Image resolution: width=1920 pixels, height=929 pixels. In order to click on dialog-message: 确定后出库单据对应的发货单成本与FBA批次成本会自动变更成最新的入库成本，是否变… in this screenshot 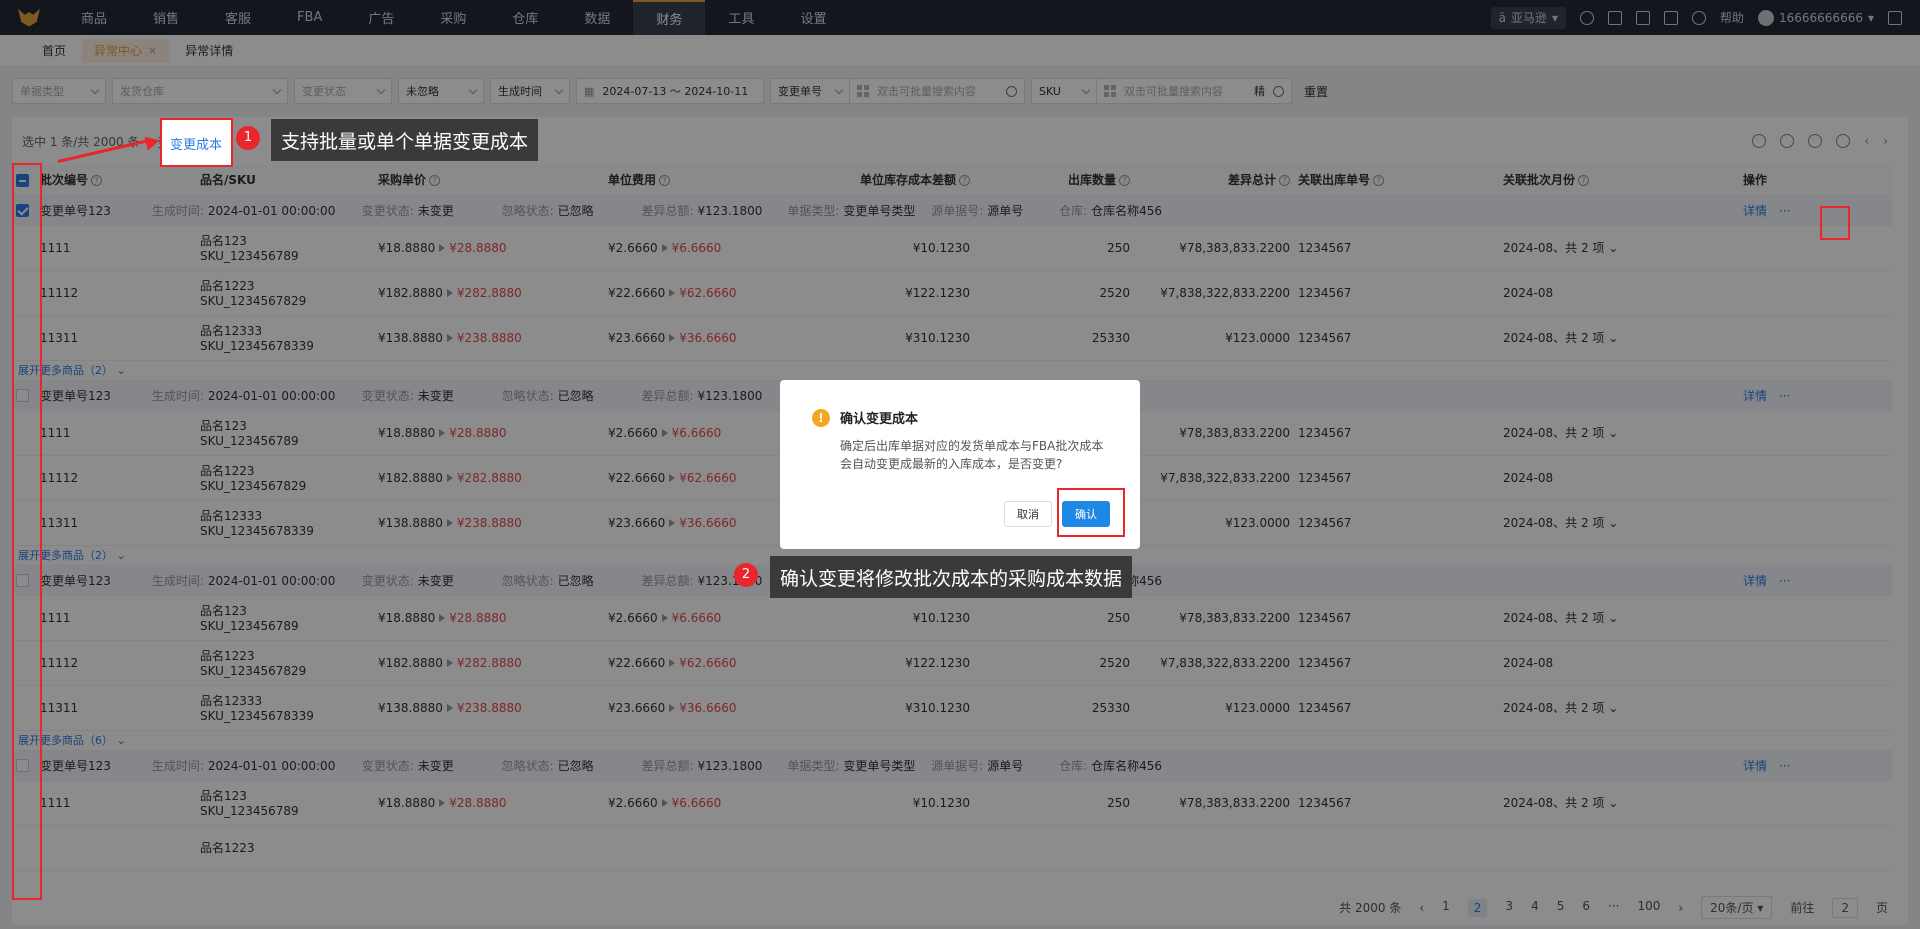, I will do `click(972, 455)`.